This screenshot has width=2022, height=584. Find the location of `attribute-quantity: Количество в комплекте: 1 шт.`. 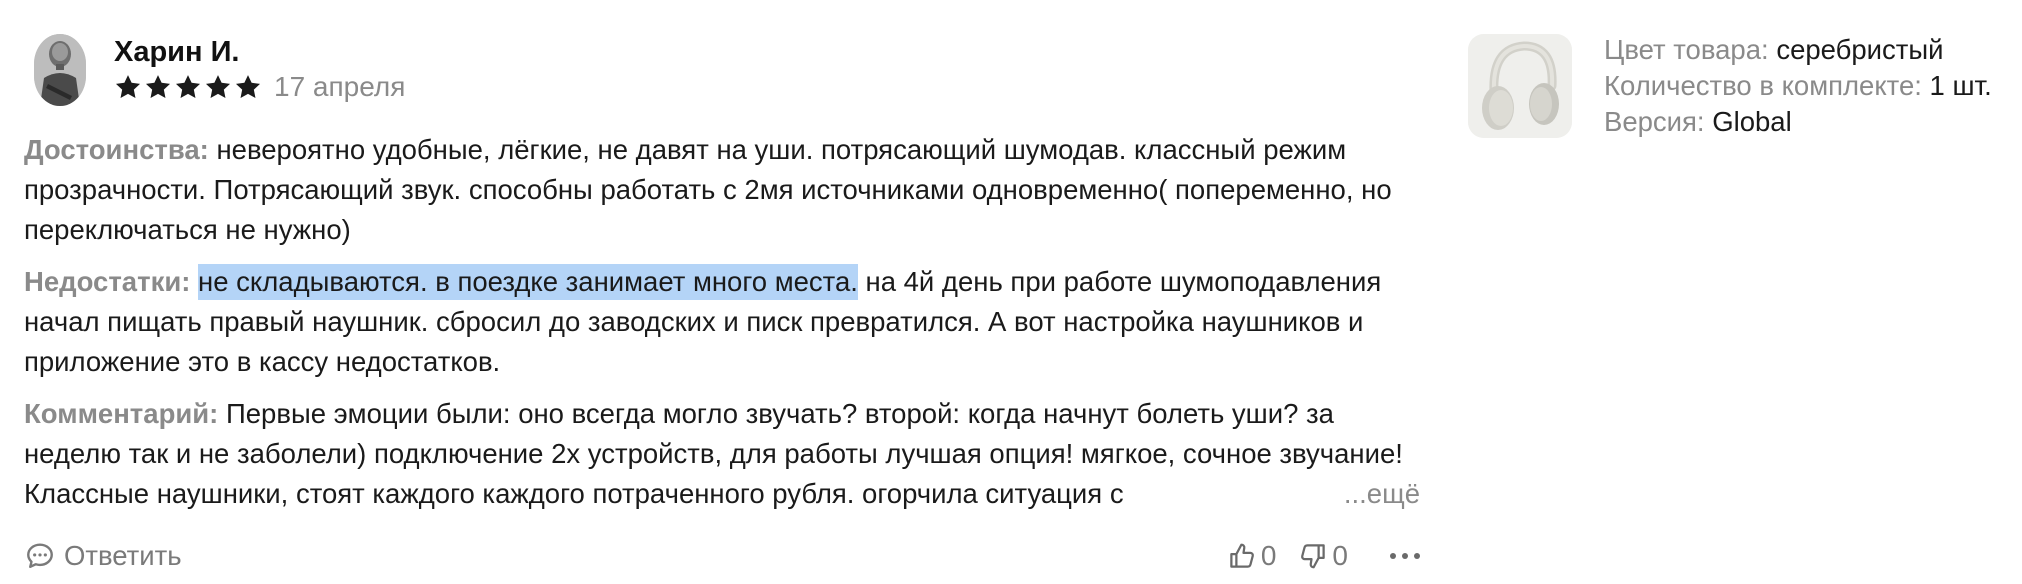

attribute-quantity: Количество в комплекте: 1 шт. is located at coordinates (1798, 86).